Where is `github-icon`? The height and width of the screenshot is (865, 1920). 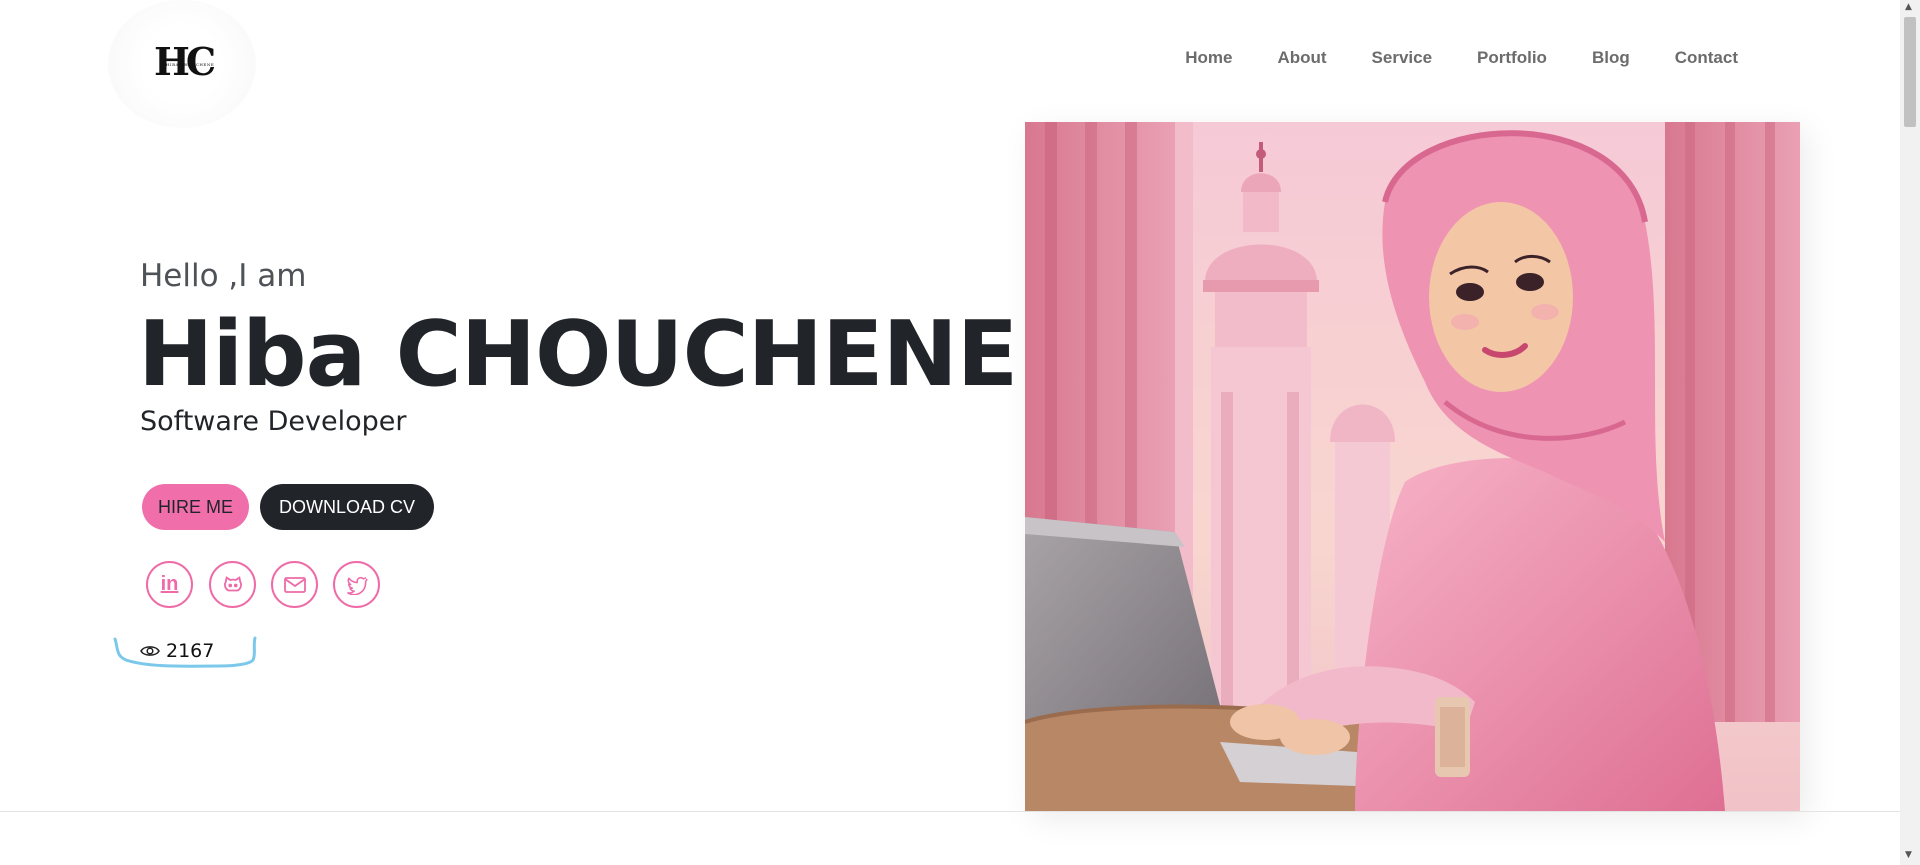 github-icon is located at coordinates (232, 583).